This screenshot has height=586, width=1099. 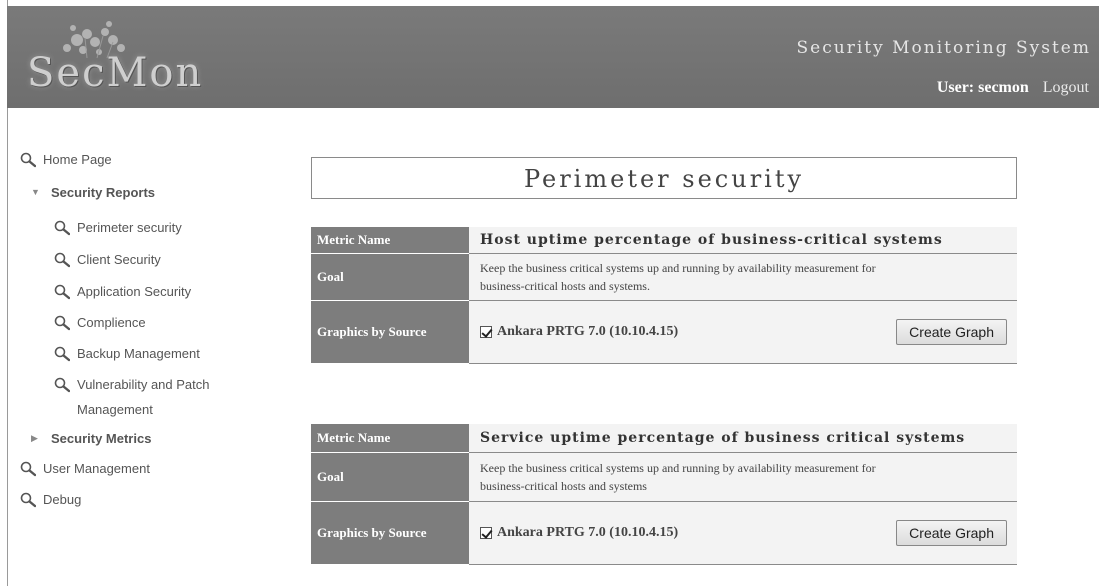 I want to click on sidebar-item-label: Application Security, so click(x=134, y=291).